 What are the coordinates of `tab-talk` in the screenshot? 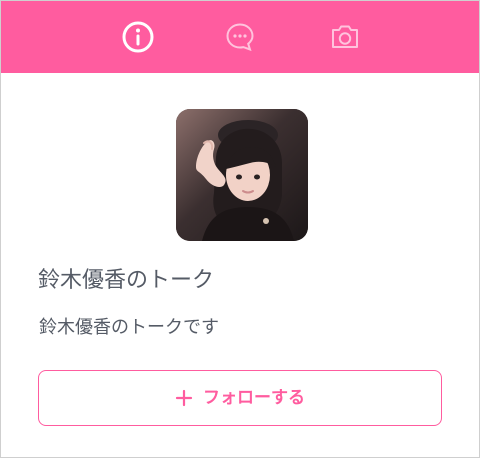 It's located at (240, 37).